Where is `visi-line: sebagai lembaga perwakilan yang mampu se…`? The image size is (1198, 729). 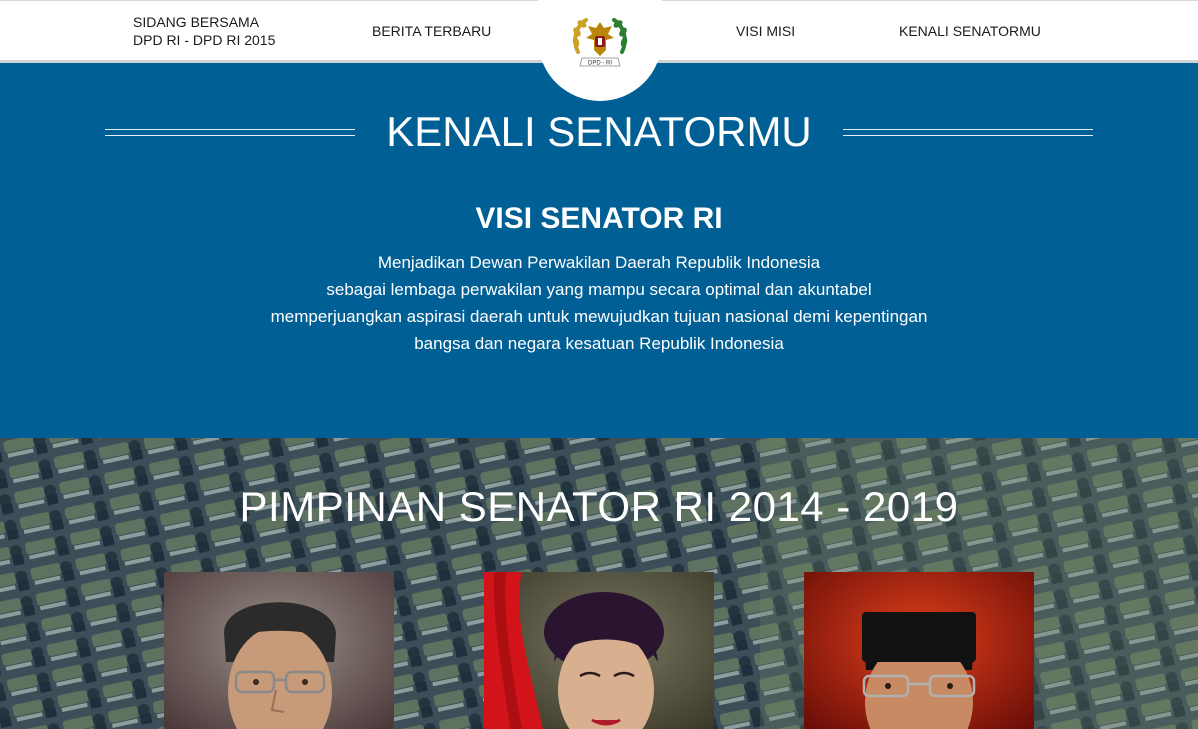
visi-line: sebagai lembaga perwakilan yang mampu se… is located at coordinates (599, 289).